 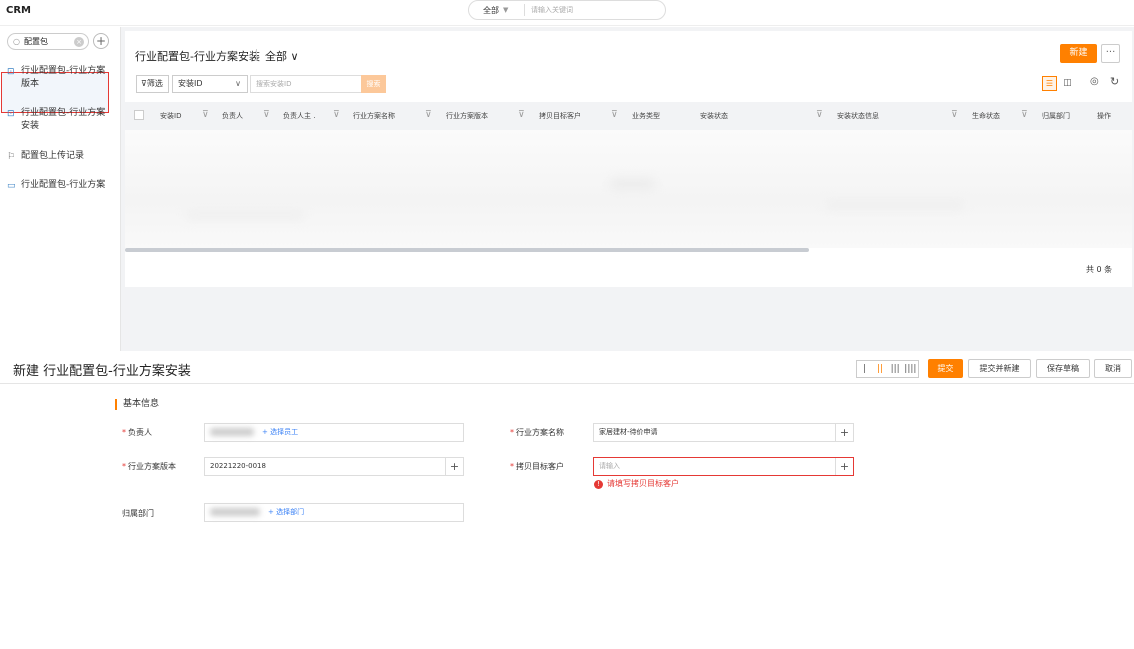 I want to click on filter-label: 筛选, so click(x=154, y=83).